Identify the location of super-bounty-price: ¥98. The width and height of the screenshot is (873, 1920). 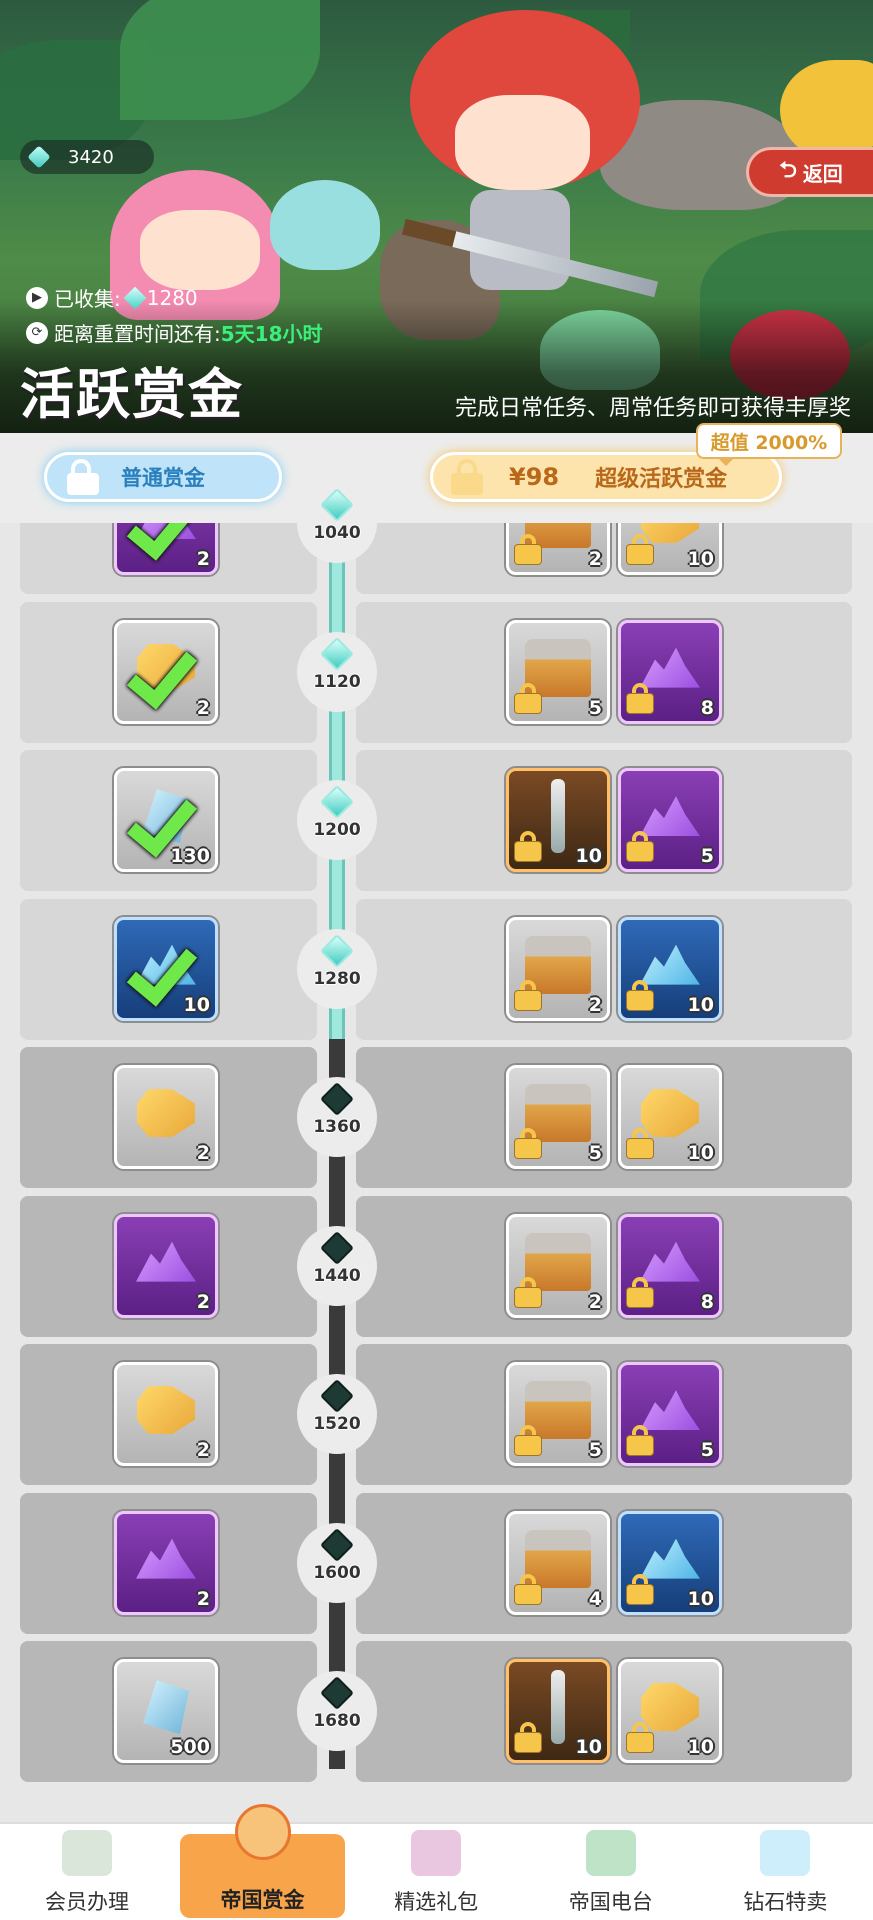
(534, 477).